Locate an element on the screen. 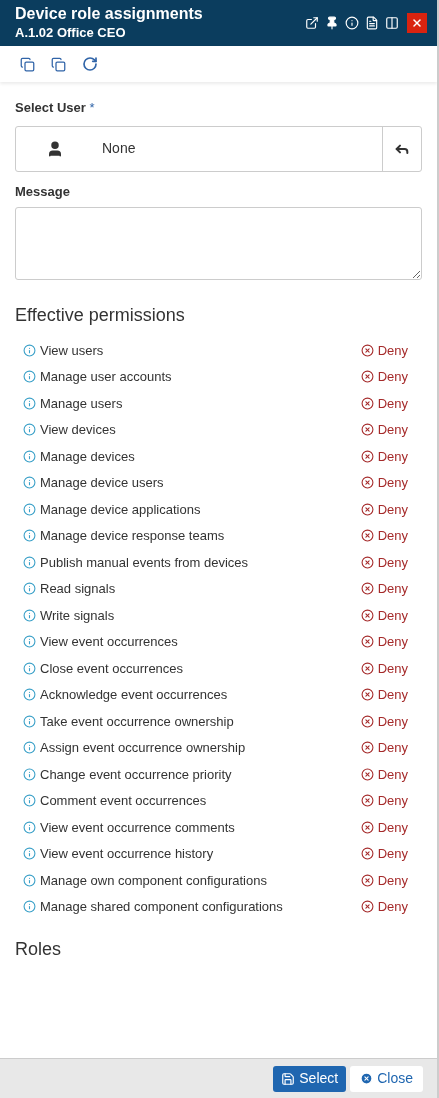 This screenshot has width=439, height=1098. permission-name: Manage user accounts is located at coordinates (106, 377).